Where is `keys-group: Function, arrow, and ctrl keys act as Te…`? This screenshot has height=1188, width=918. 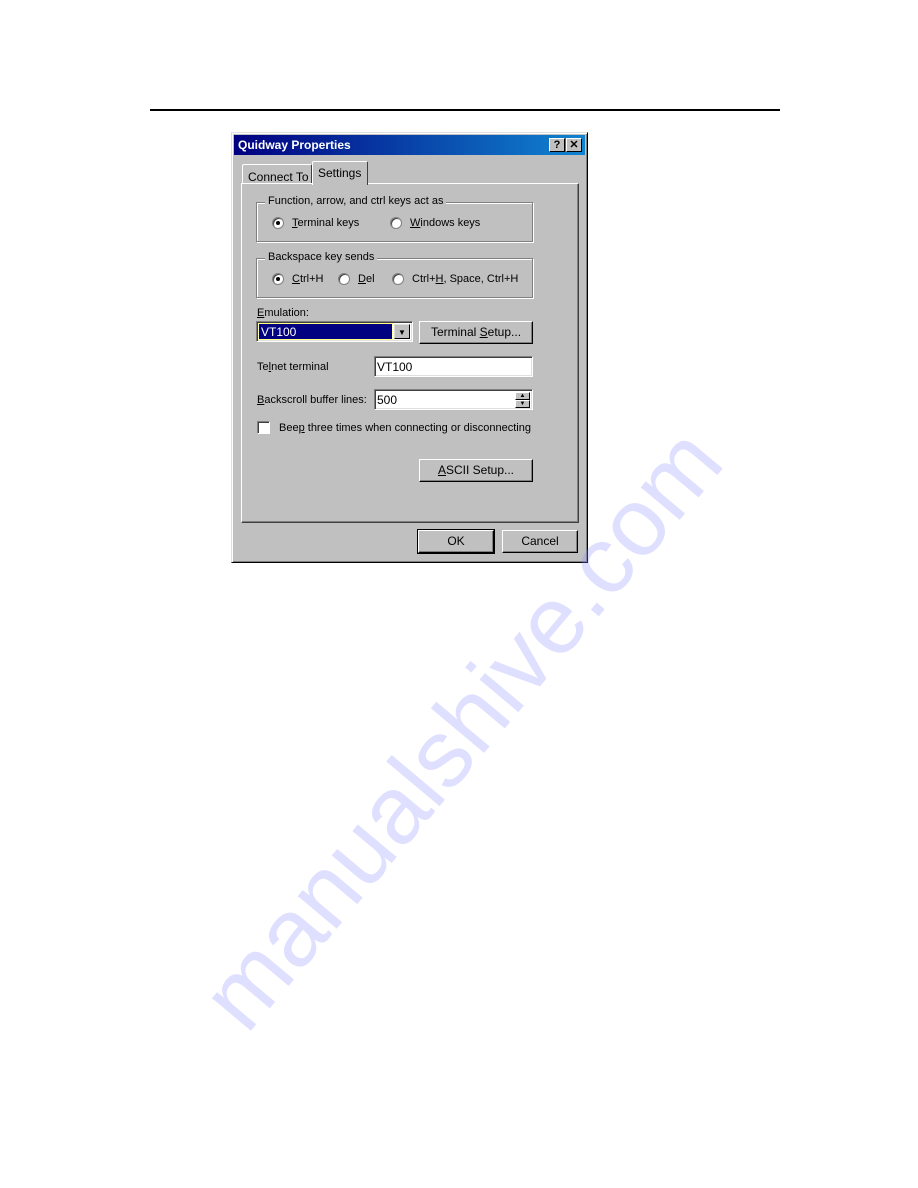 keys-group: Function, arrow, and ctrl keys act as Te… is located at coordinates (394, 218).